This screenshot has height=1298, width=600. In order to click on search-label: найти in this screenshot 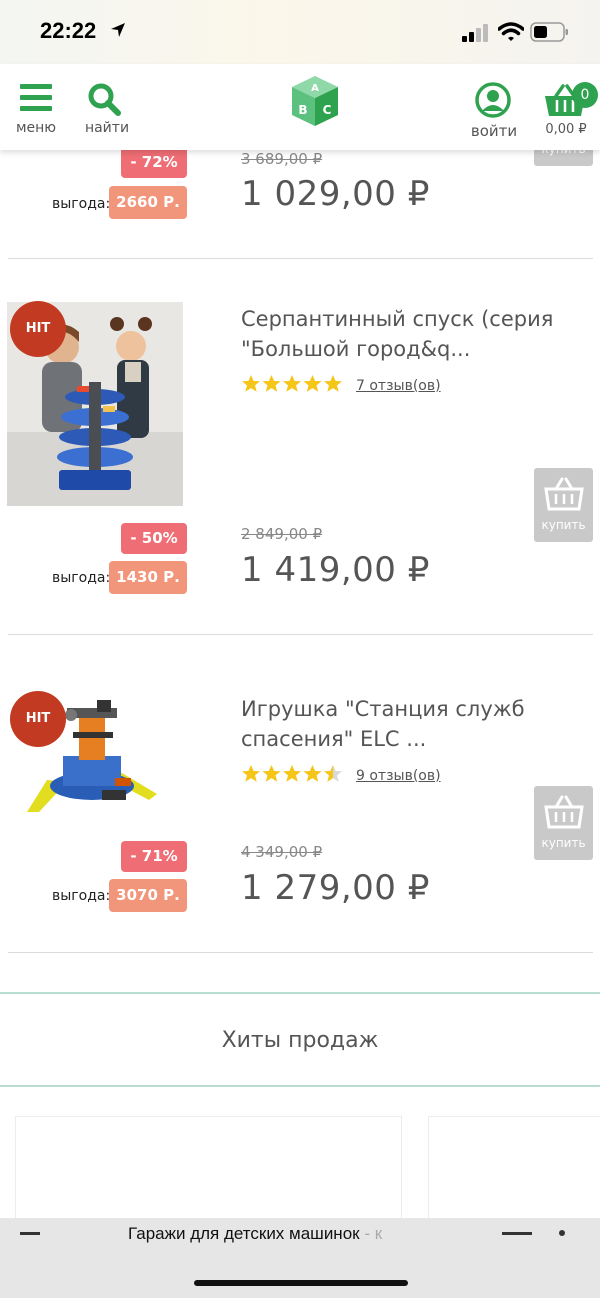, I will do `click(107, 128)`.